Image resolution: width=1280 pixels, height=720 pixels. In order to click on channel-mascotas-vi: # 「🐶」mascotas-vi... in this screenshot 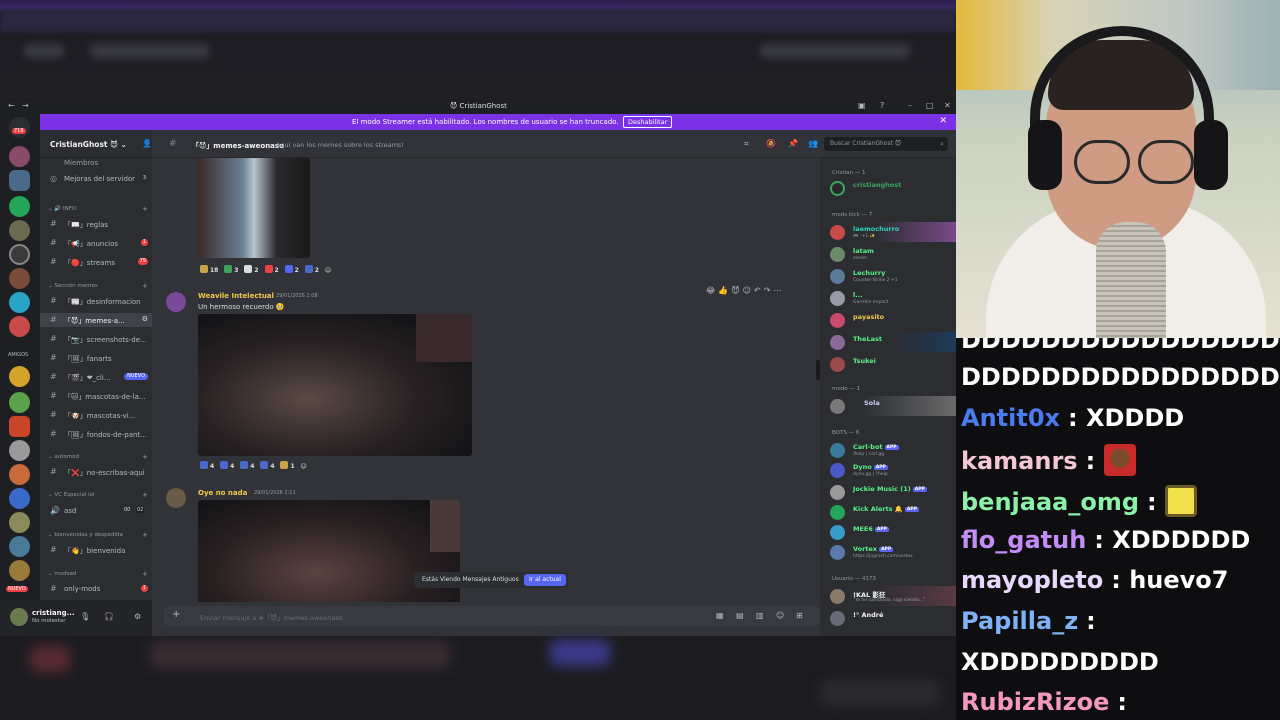, I will do `click(96, 415)`.